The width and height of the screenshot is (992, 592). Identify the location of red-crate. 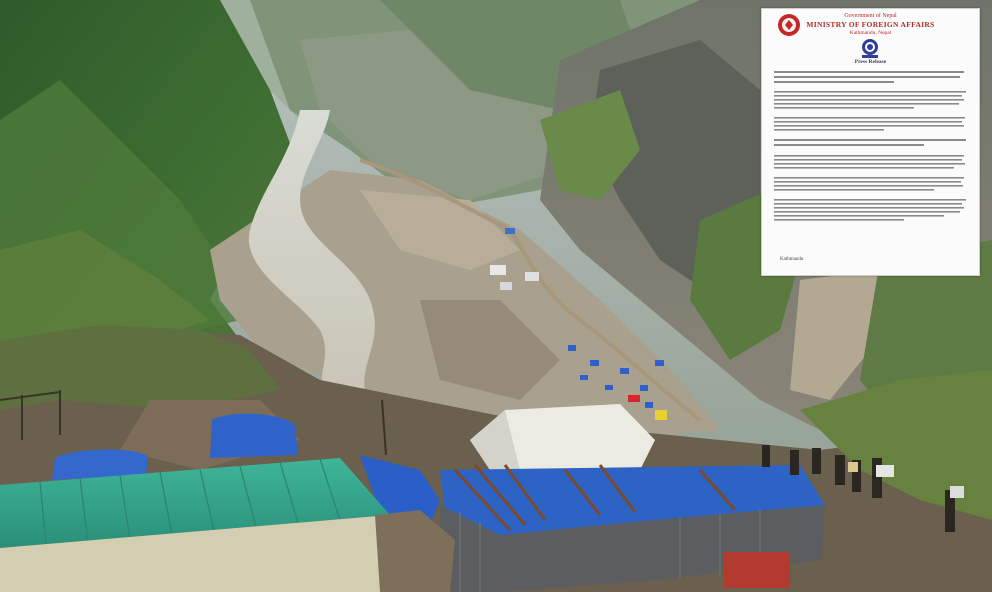
(757, 570).